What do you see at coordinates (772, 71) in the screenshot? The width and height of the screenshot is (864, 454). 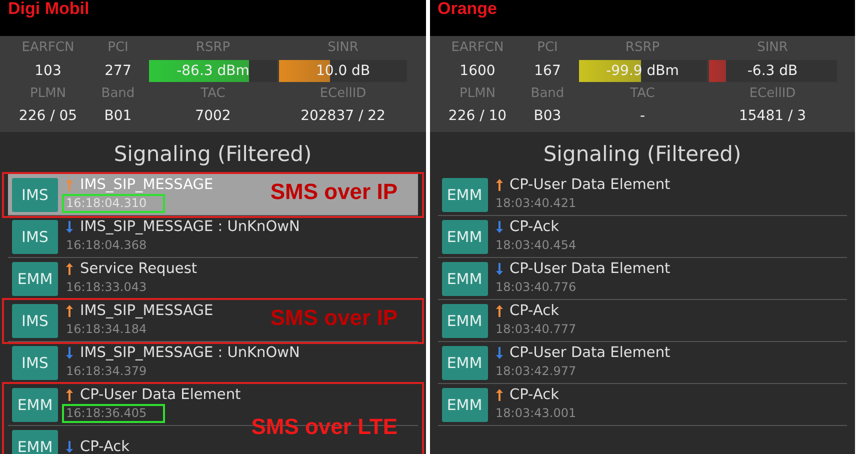 I see `meter-reading: -6.3 dB` at bounding box center [772, 71].